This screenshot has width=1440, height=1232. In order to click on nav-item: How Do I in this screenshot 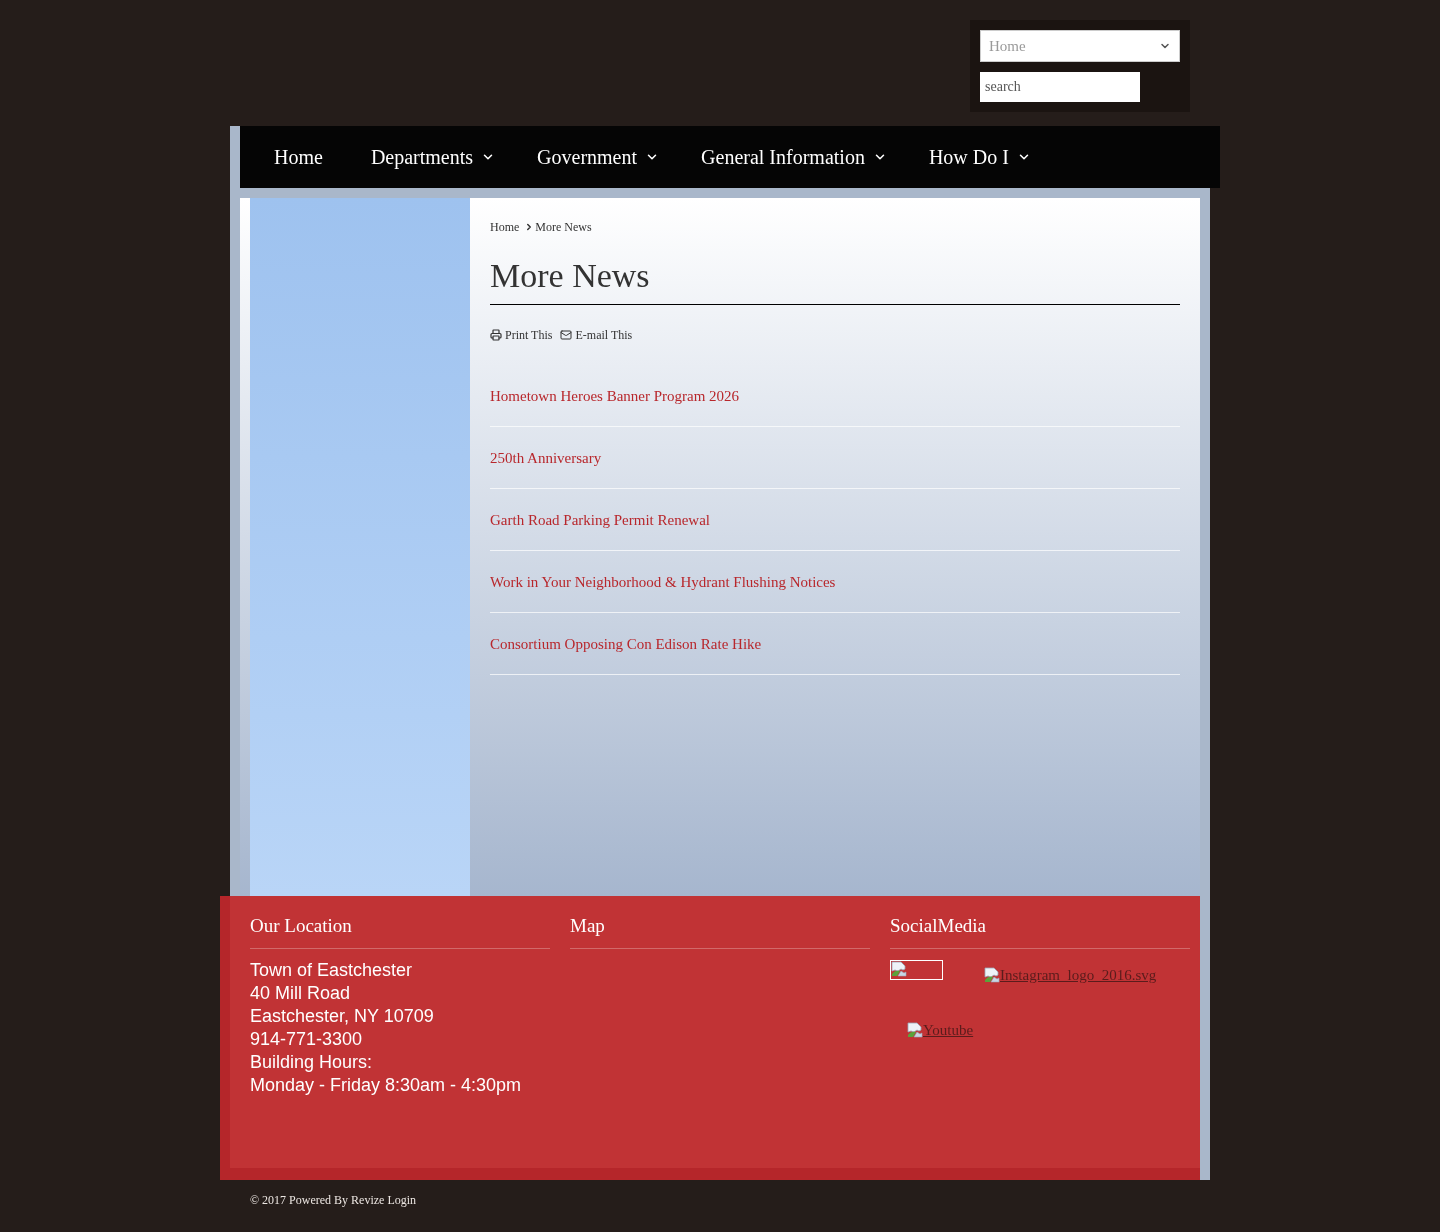, I will do `click(976, 157)`.